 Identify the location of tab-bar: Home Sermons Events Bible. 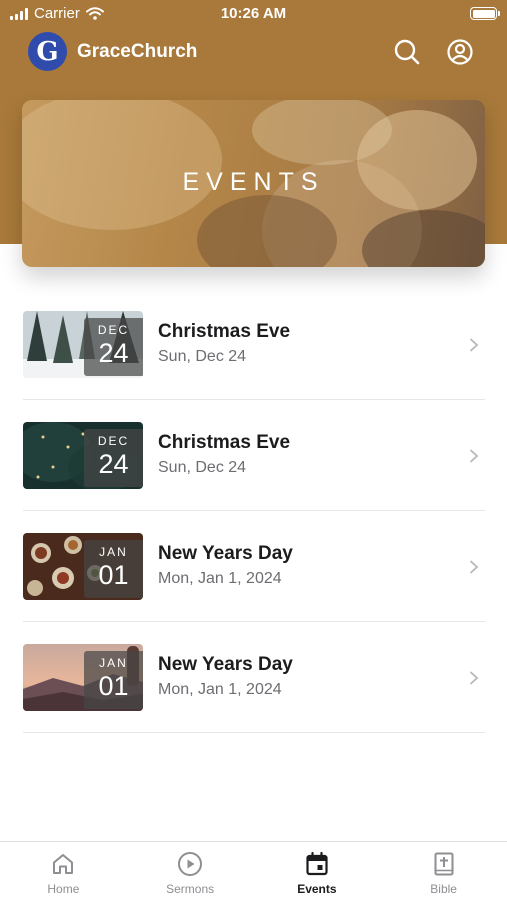
(253, 870).